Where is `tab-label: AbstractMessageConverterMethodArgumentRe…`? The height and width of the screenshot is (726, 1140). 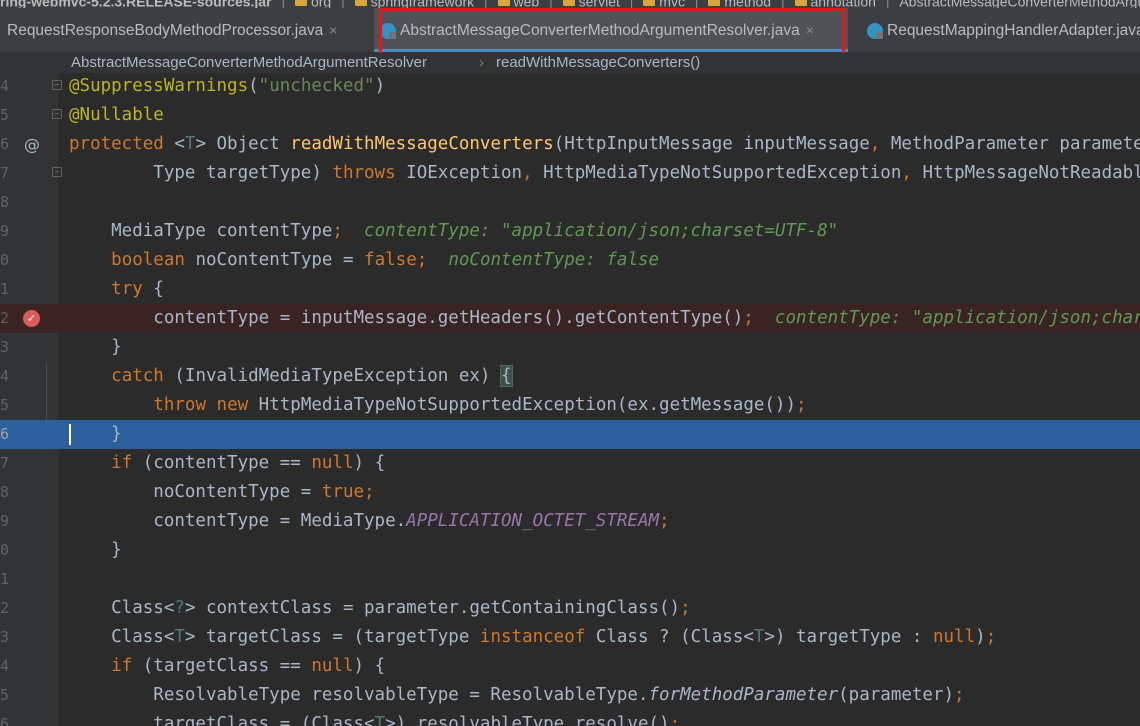
tab-label: AbstractMessageConverterMethodArgumentRe… is located at coordinates (600, 30).